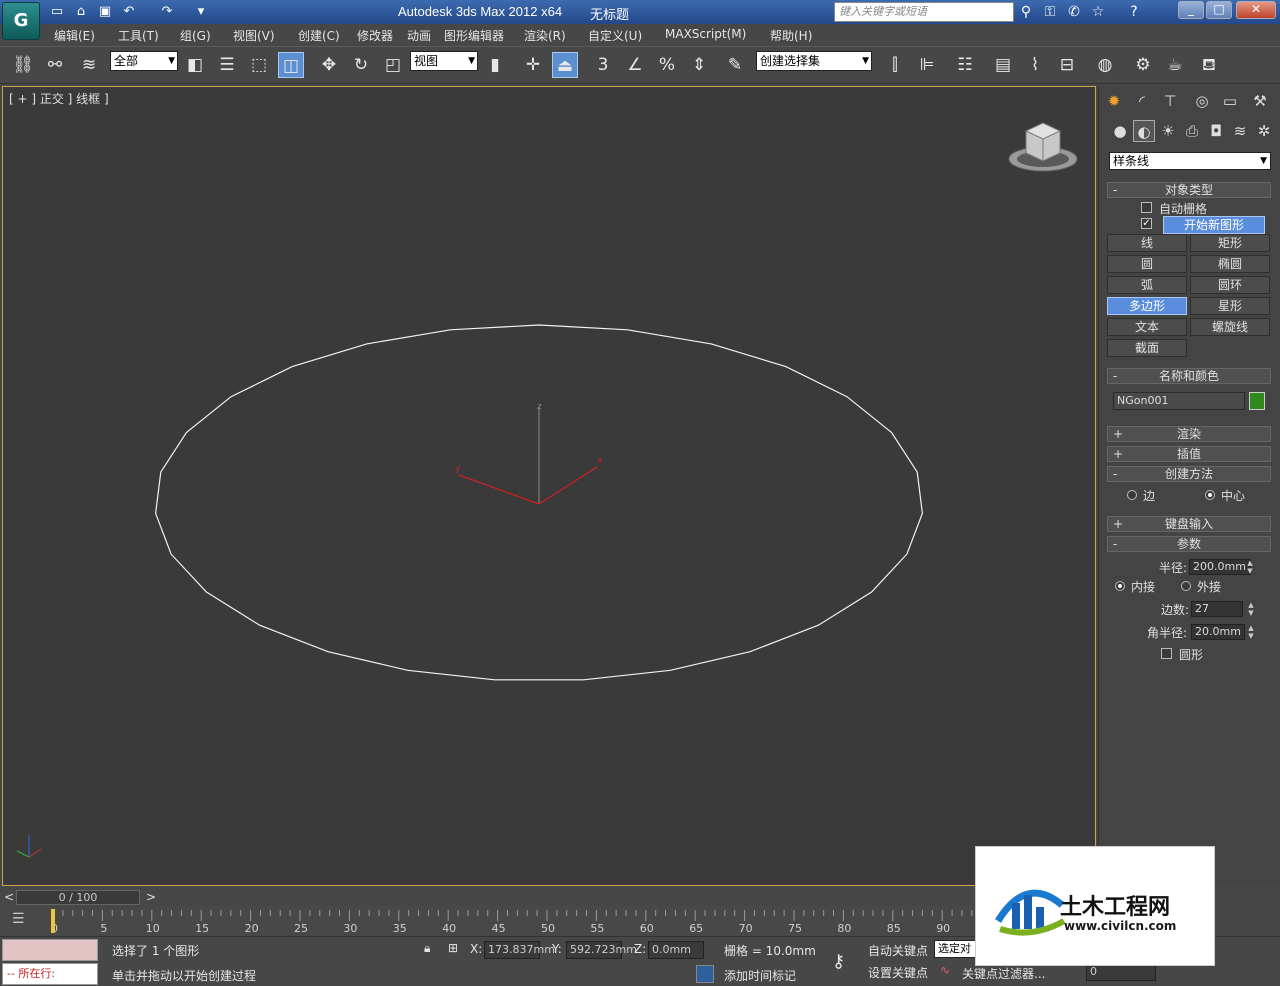  What do you see at coordinates (259, 65) in the screenshot?
I see `rectangular-selection-icon: ⬚` at bounding box center [259, 65].